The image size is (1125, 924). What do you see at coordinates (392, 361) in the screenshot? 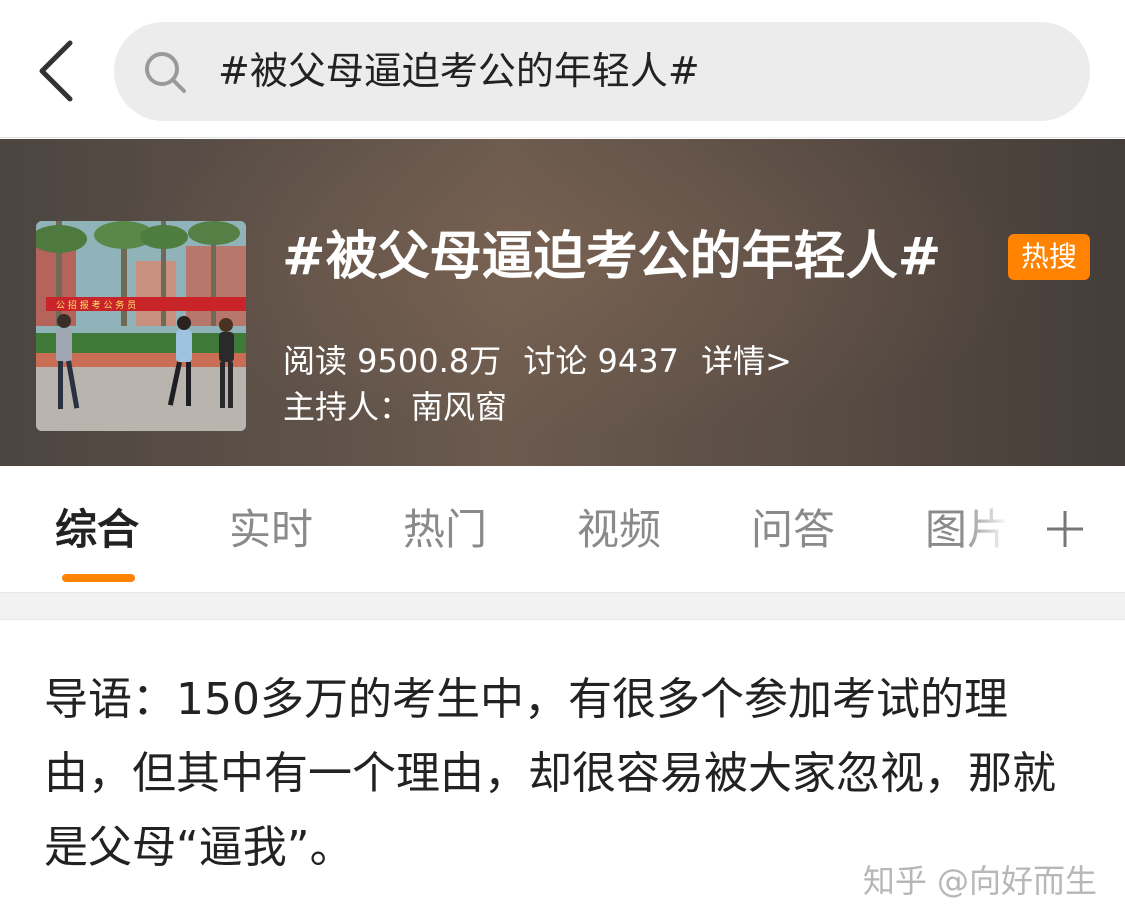
I see `read-count: 阅读 9500.8万` at bounding box center [392, 361].